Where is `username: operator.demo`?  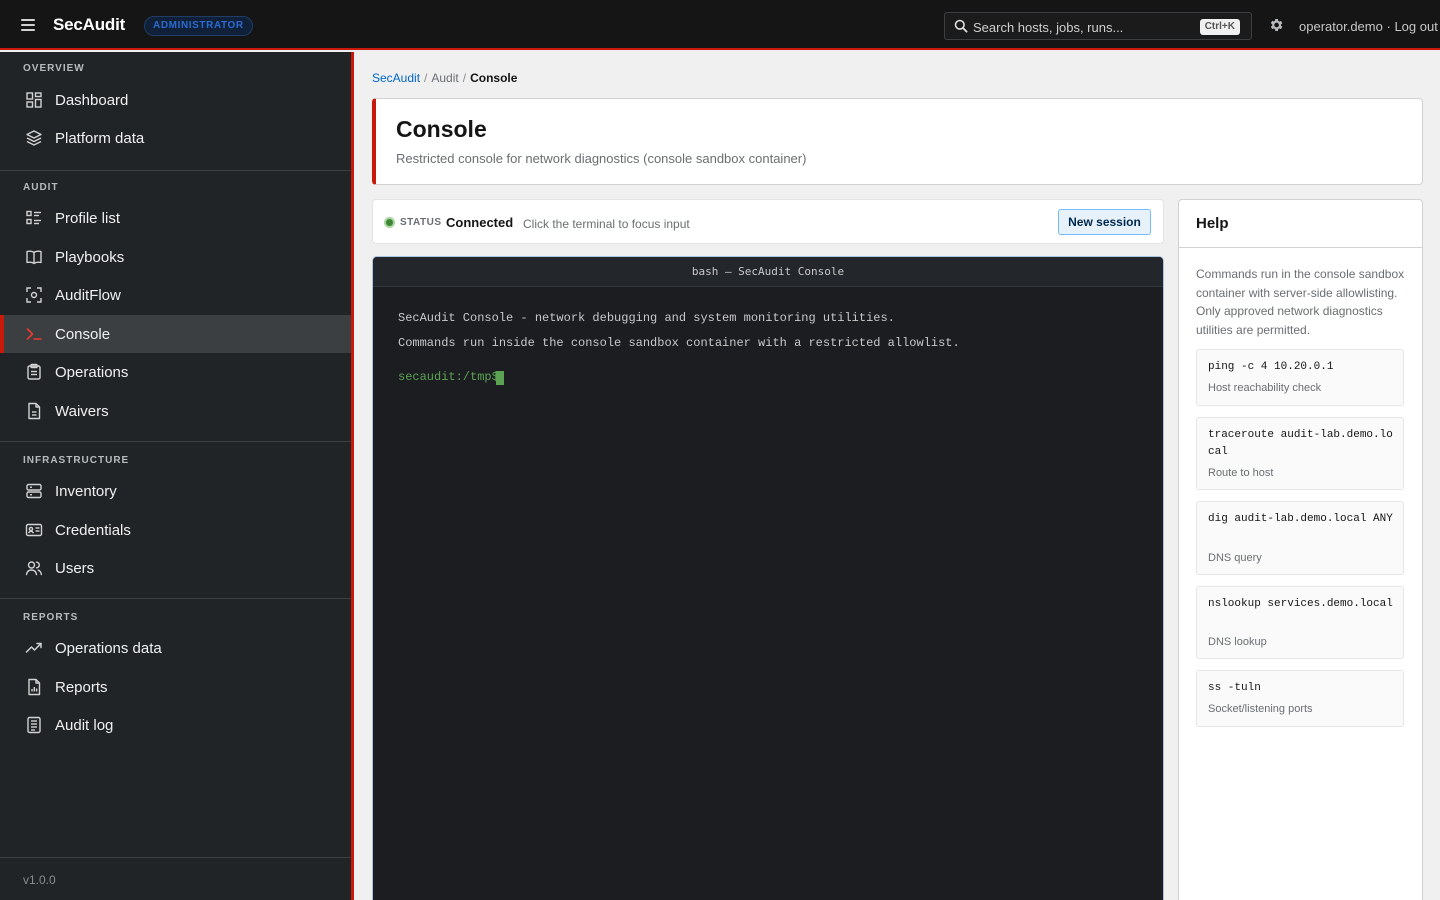 username: operator.demo is located at coordinates (1341, 26).